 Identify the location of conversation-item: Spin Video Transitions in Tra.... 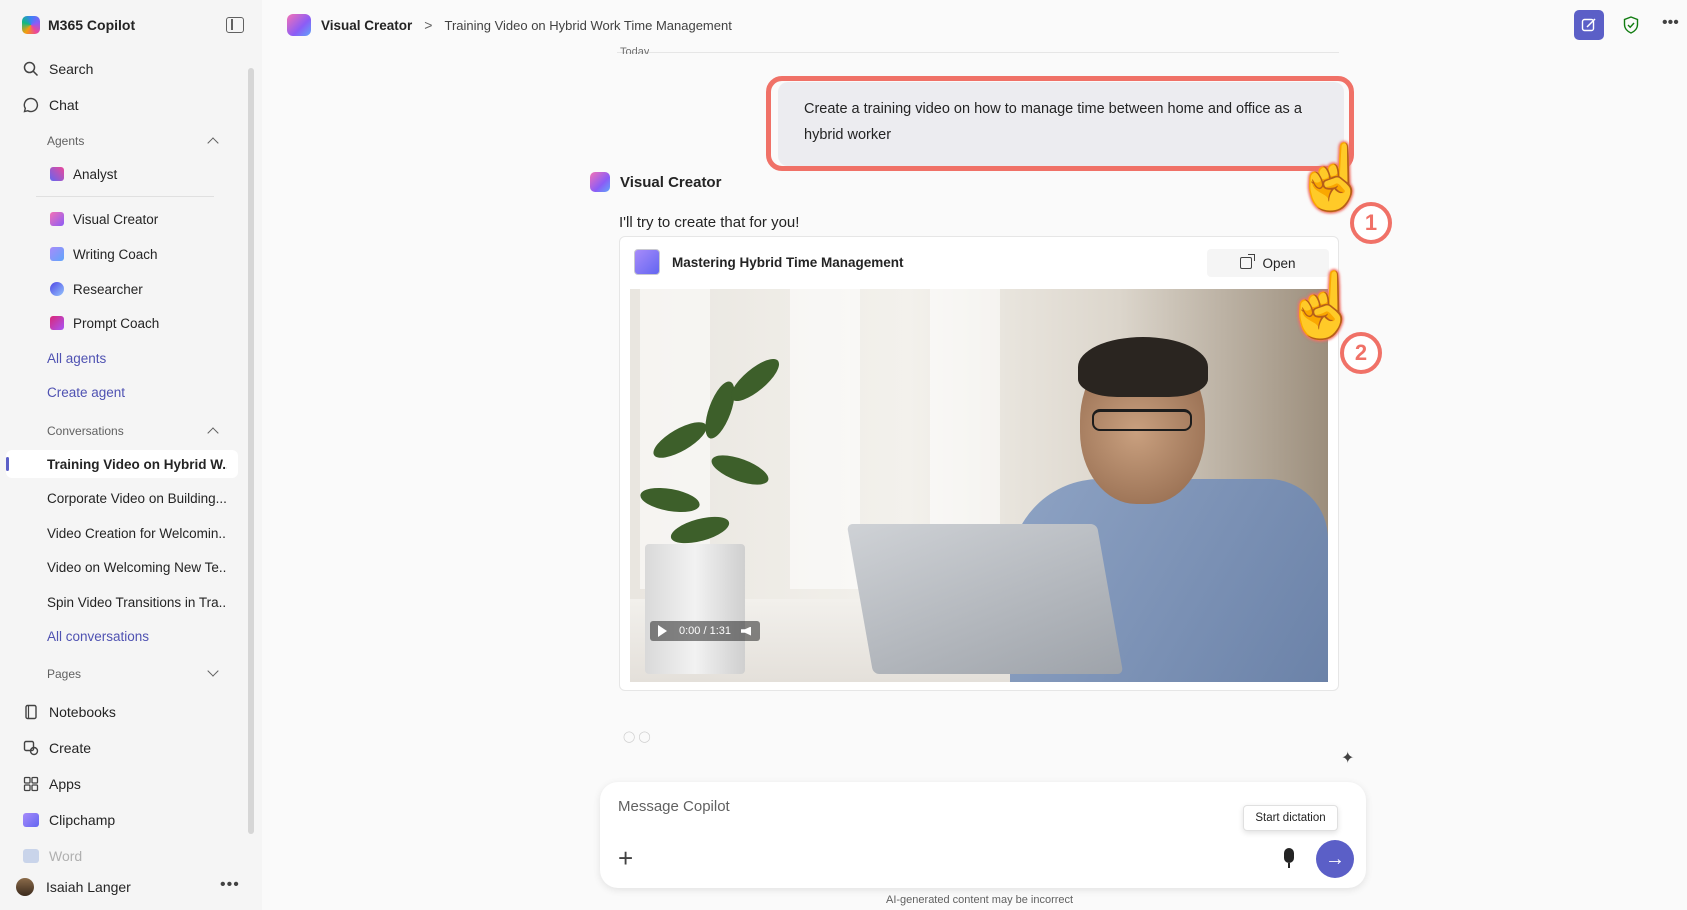
(137, 602).